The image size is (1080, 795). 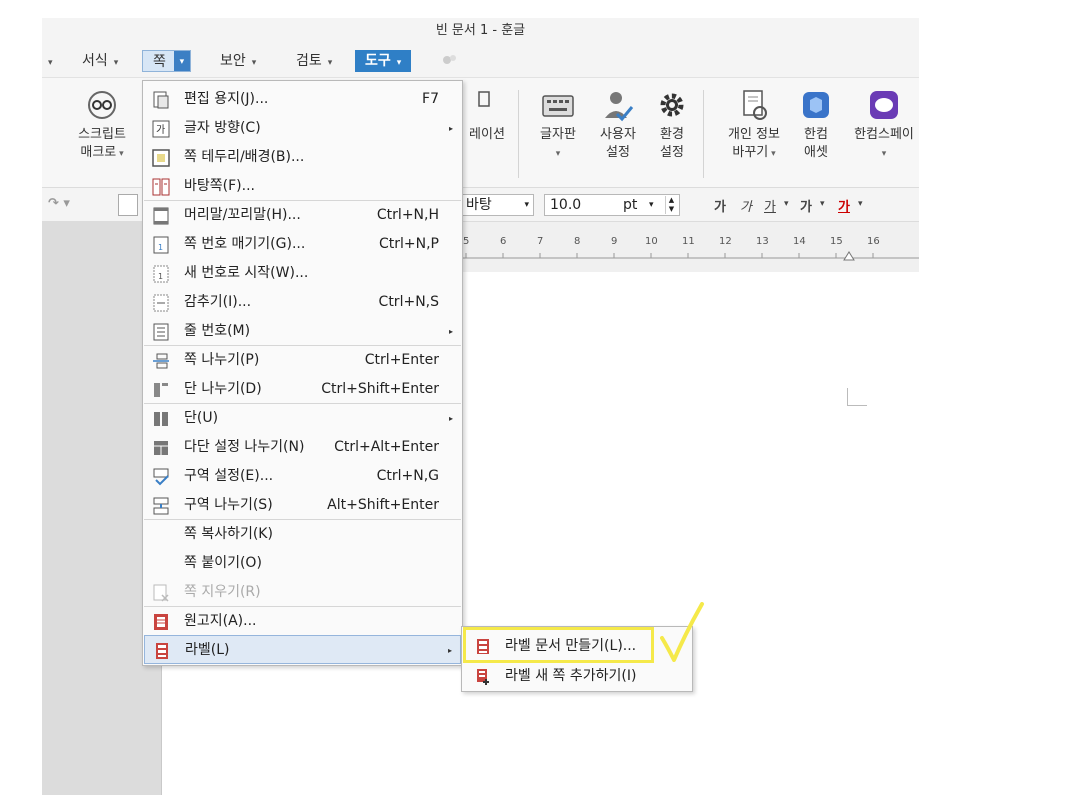 I want to click on menu-tools: 도구 ▾, so click(x=383, y=61).